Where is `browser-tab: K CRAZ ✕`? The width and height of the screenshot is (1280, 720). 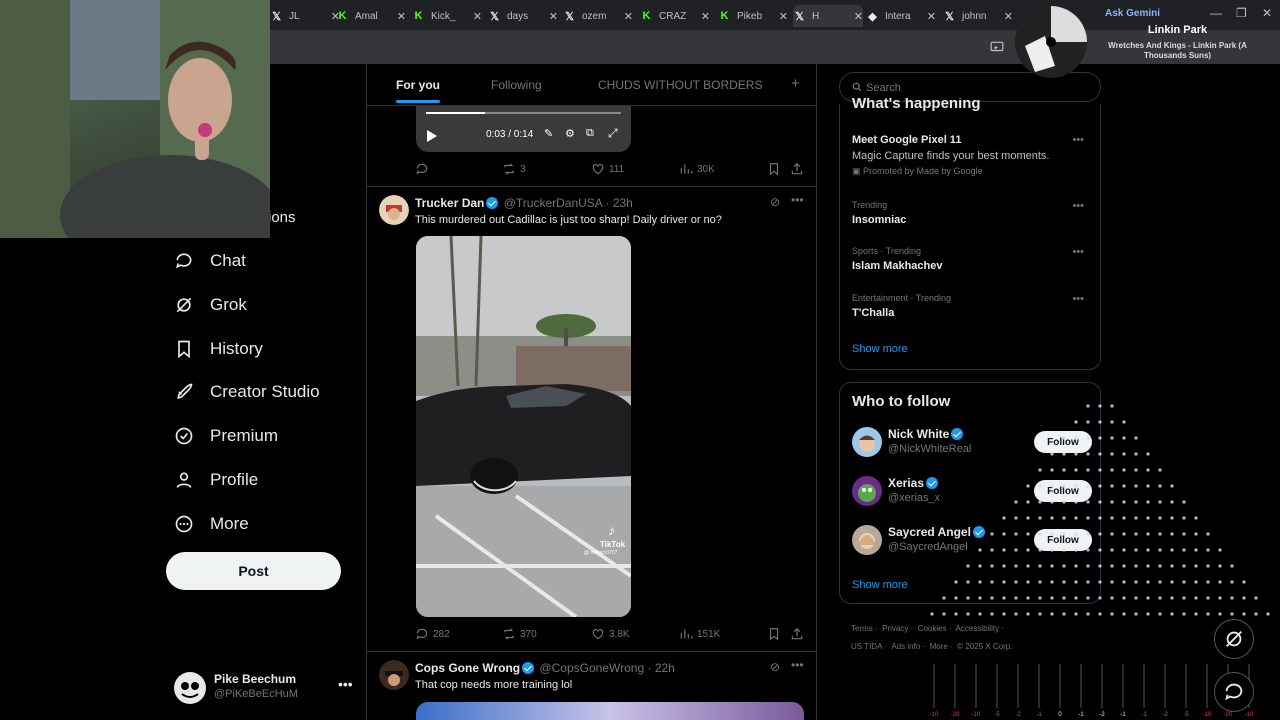 browser-tab: K CRAZ ✕ is located at coordinates (675, 16).